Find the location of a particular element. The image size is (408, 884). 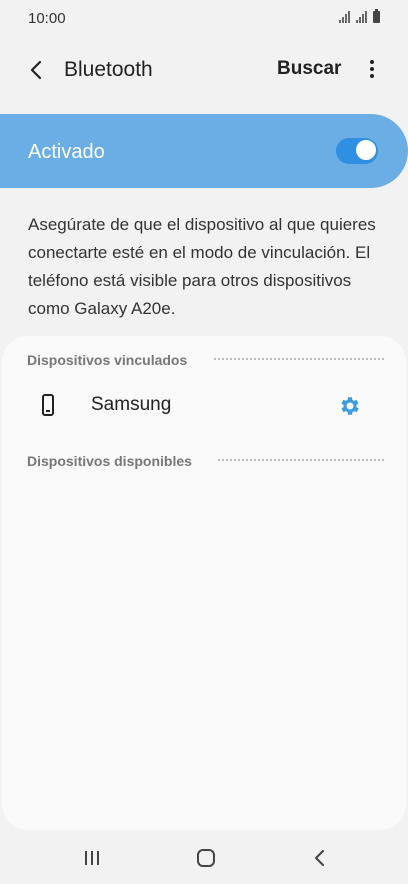

available-devices-header: Dispositivos disponibles is located at coordinates (109, 461).